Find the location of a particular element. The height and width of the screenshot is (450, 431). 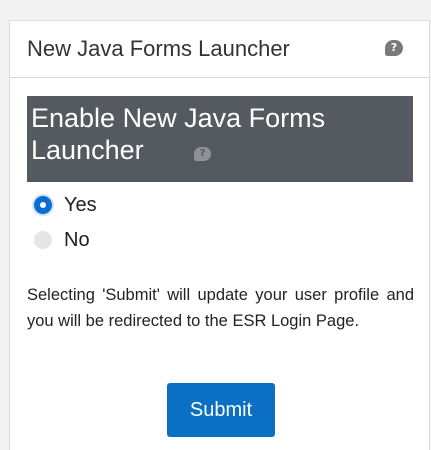

submit-button: Submit is located at coordinates (221, 410).